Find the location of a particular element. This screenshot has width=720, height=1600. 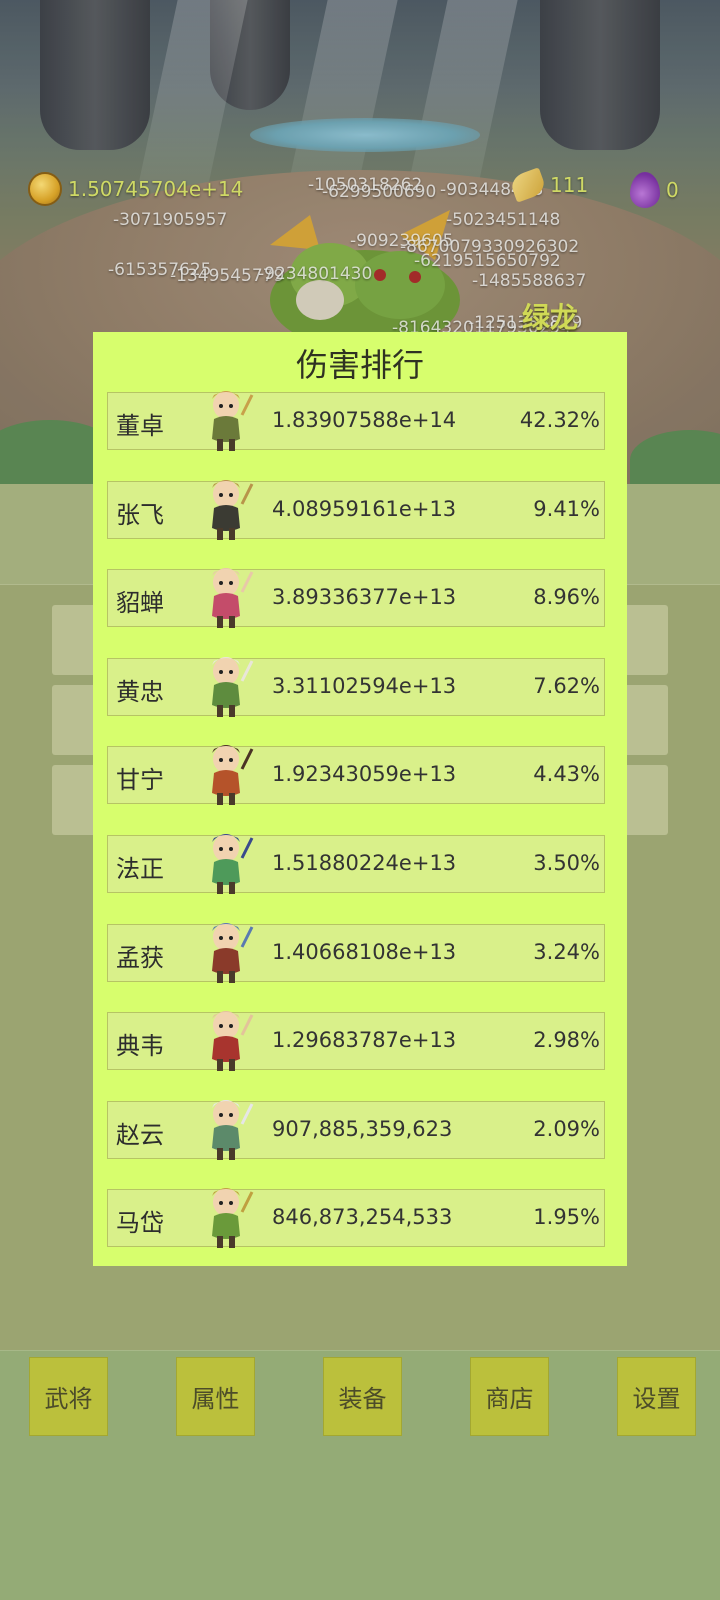

ranking-row: 赵云 907,885,359,623 2.09% is located at coordinates (356, 1129).